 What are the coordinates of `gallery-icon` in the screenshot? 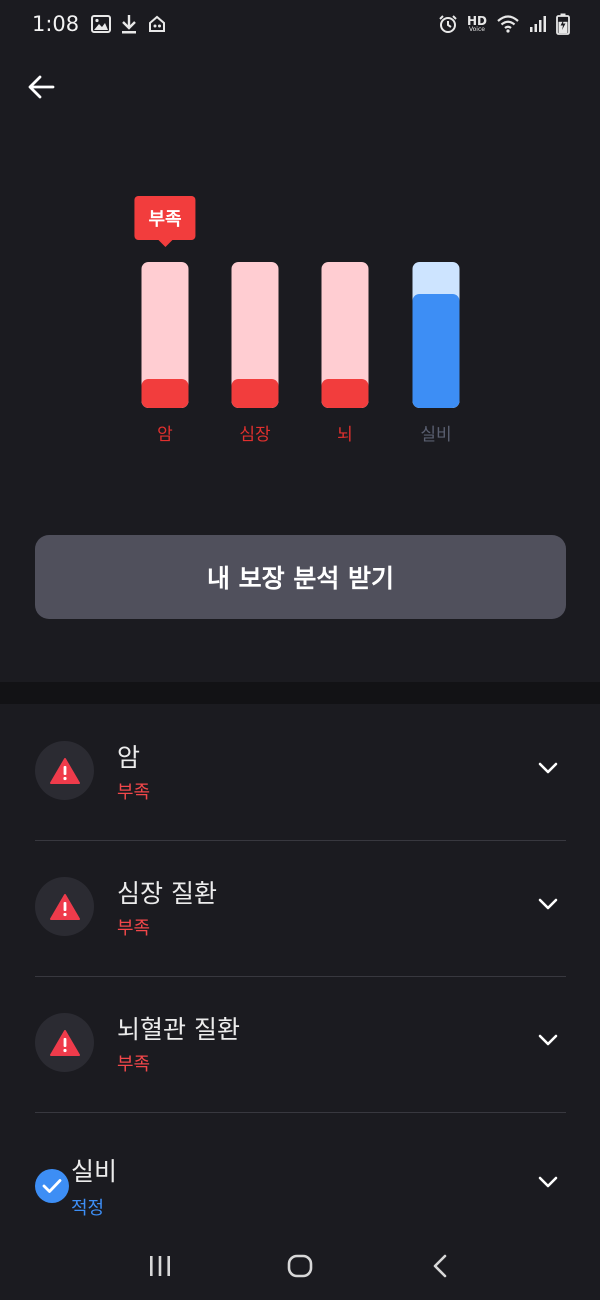 It's located at (101, 24).